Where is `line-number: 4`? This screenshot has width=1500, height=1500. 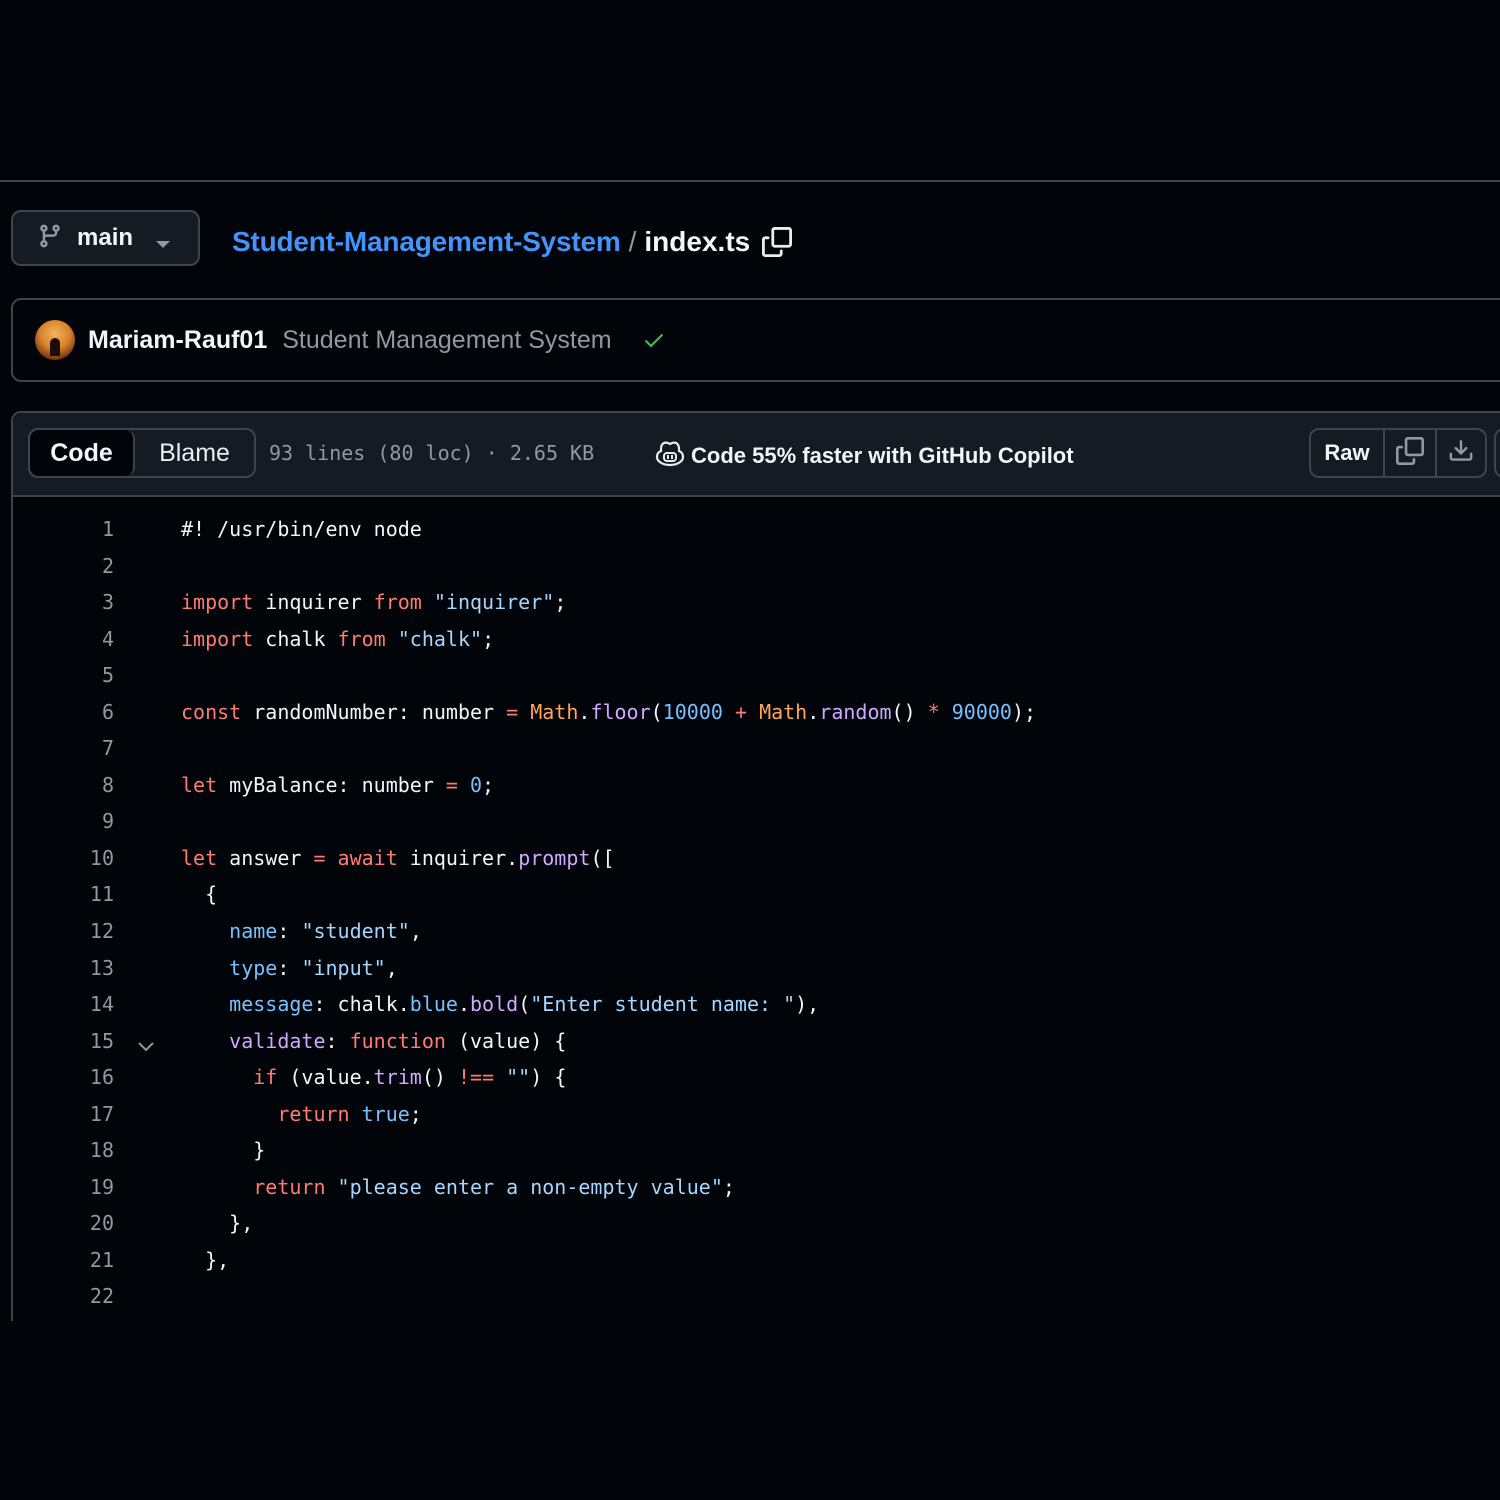 line-number: 4 is located at coordinates (74, 639).